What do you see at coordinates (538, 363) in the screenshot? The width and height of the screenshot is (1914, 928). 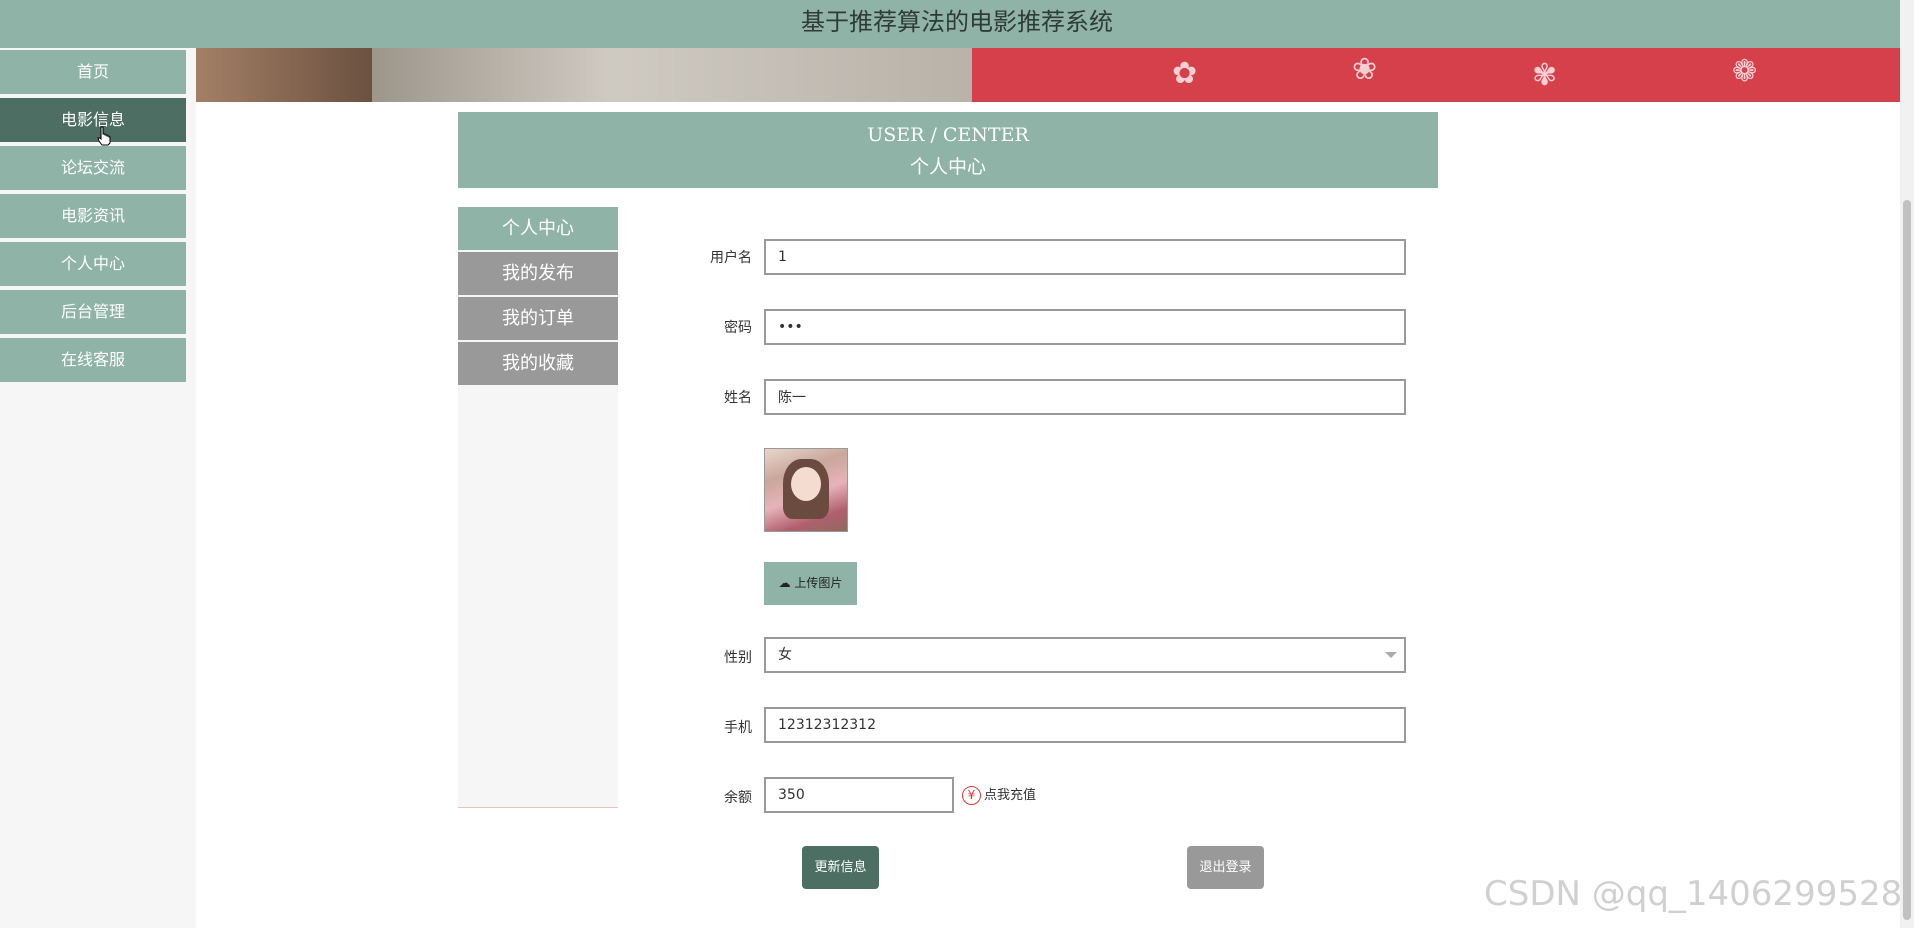 I see `tab-my-favorites: 我的收藏` at bounding box center [538, 363].